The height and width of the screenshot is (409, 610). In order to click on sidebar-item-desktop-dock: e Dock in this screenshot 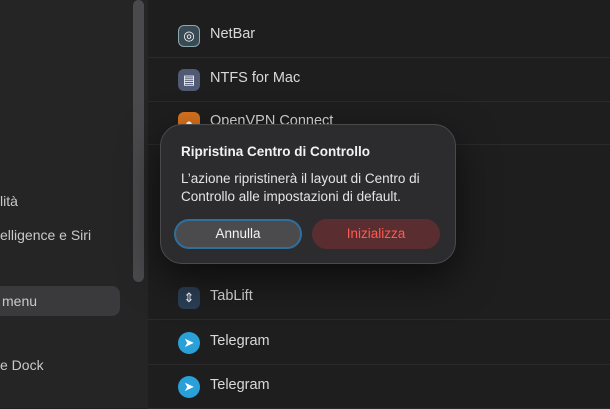, I will do `click(22, 365)`.